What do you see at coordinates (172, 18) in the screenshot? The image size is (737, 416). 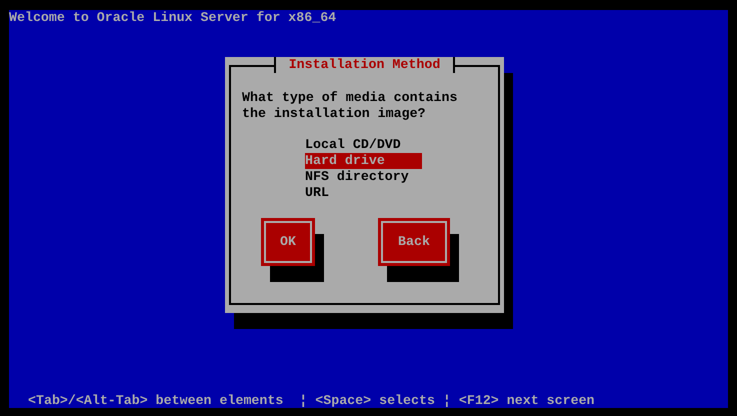 I see `welcome-title: Welcome to Oracle Linux Server for x86_64` at bounding box center [172, 18].